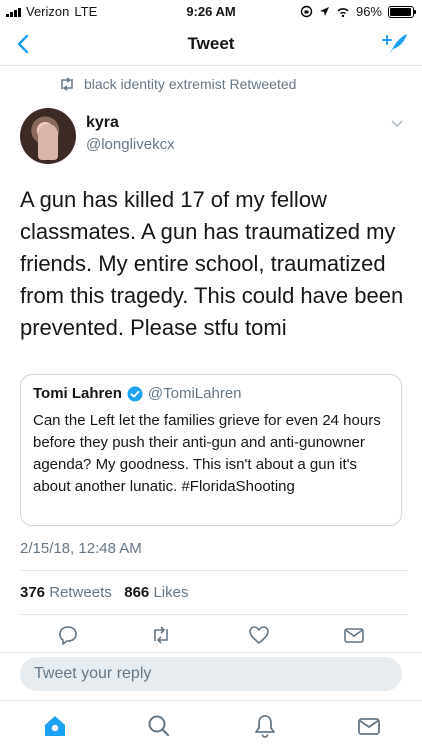 Image resolution: width=422 pixels, height=750 pixels. What do you see at coordinates (77, 393) in the screenshot?
I see `quoted-author-name: Tomi Lahren` at bounding box center [77, 393].